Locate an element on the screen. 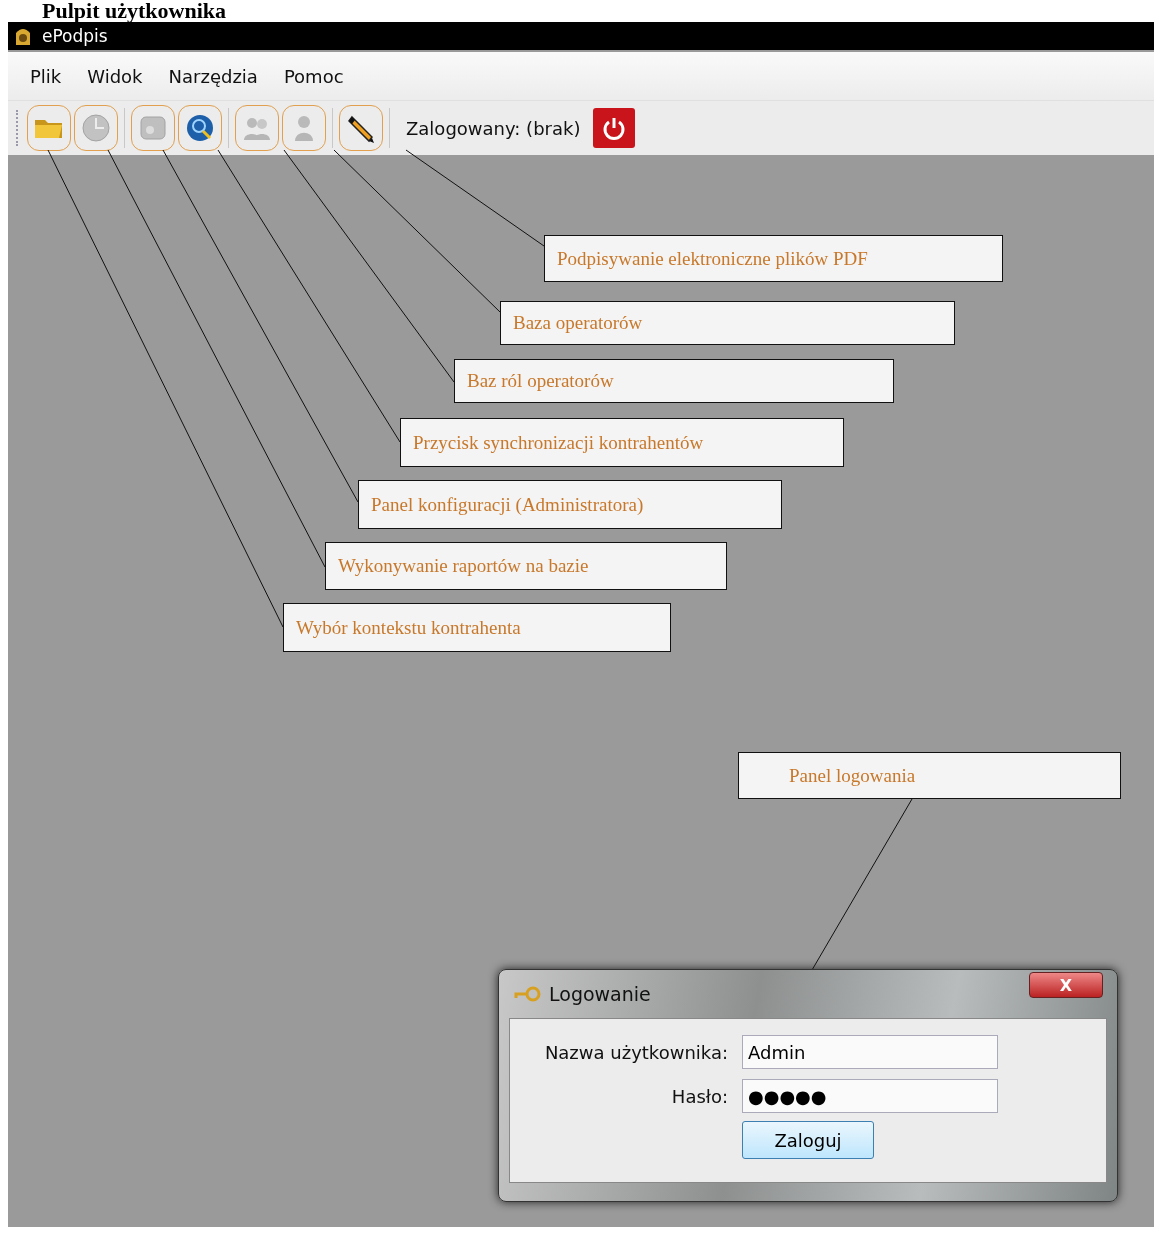  callout-label: Podpisywanie elektroniczne plików PDF is located at coordinates (773, 258).